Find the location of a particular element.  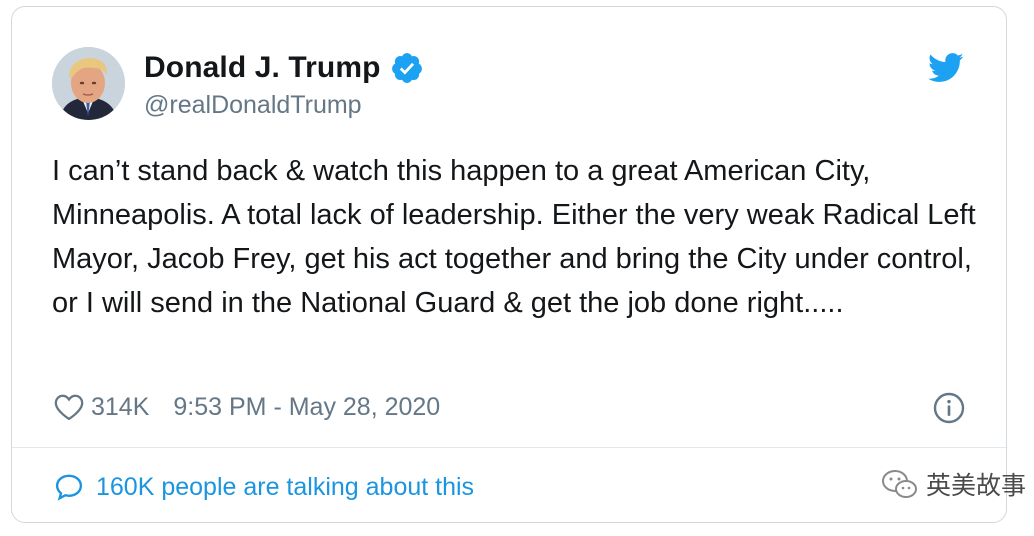

watermark: 英美故事 is located at coordinates (953, 484).